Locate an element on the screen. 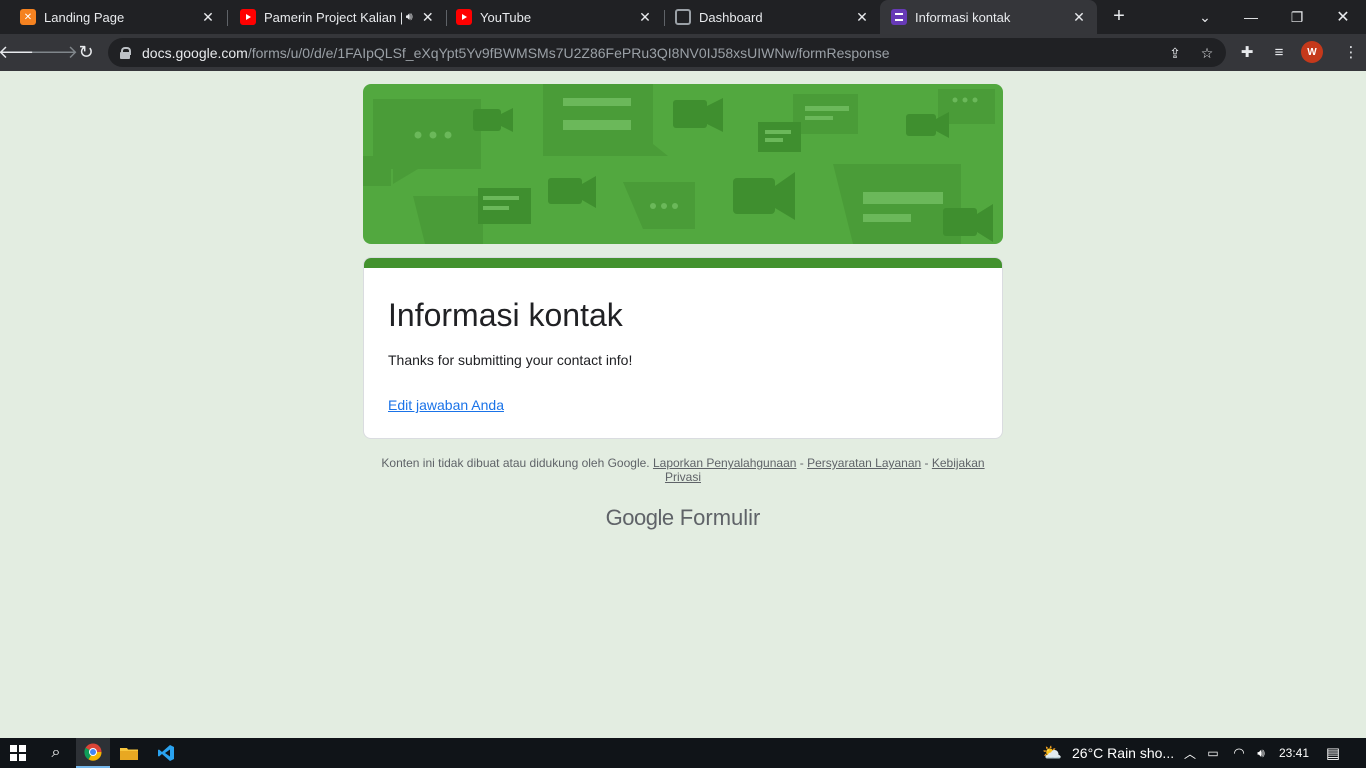  share-icon: ⇪ is located at coordinates (1175, 53).